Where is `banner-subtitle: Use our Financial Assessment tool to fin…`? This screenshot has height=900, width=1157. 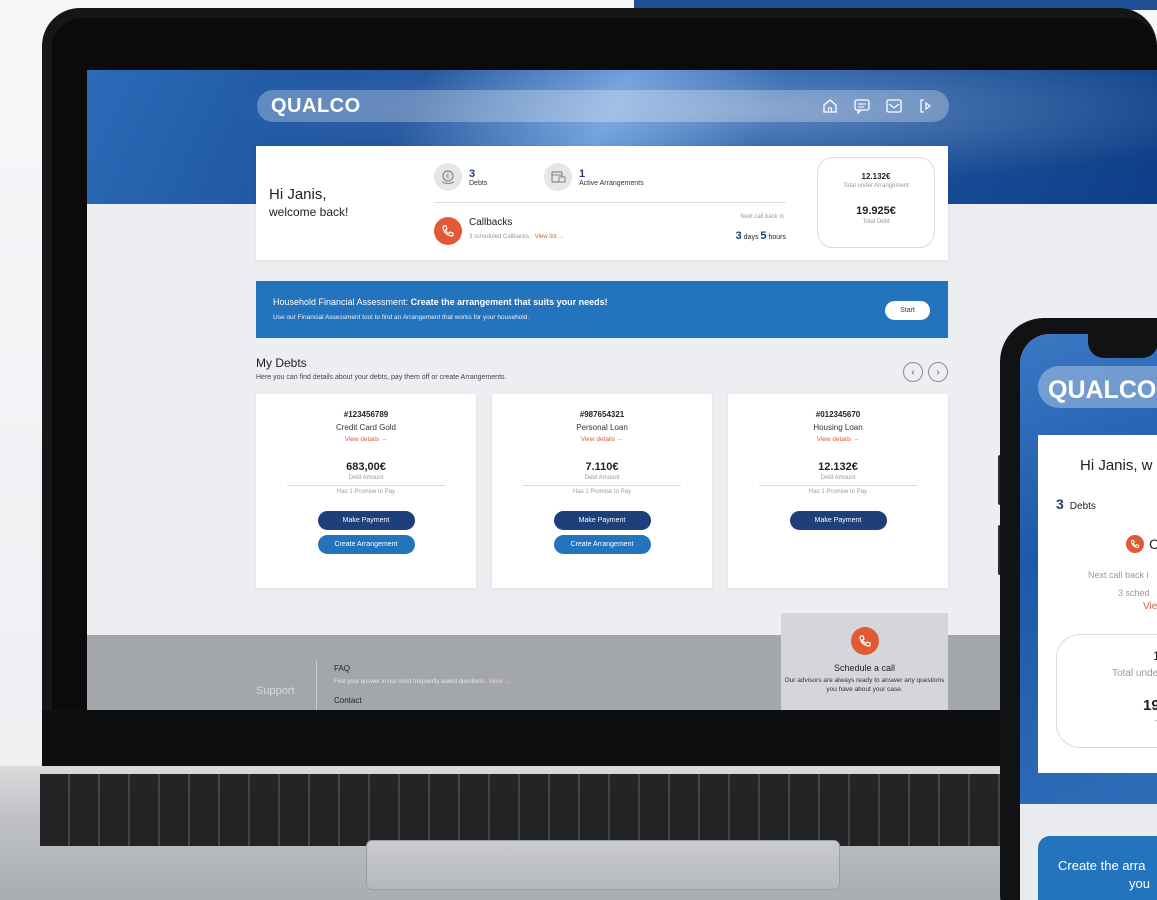
banner-subtitle: Use our Financial Assessment tool to fin… is located at coordinates (401, 317).